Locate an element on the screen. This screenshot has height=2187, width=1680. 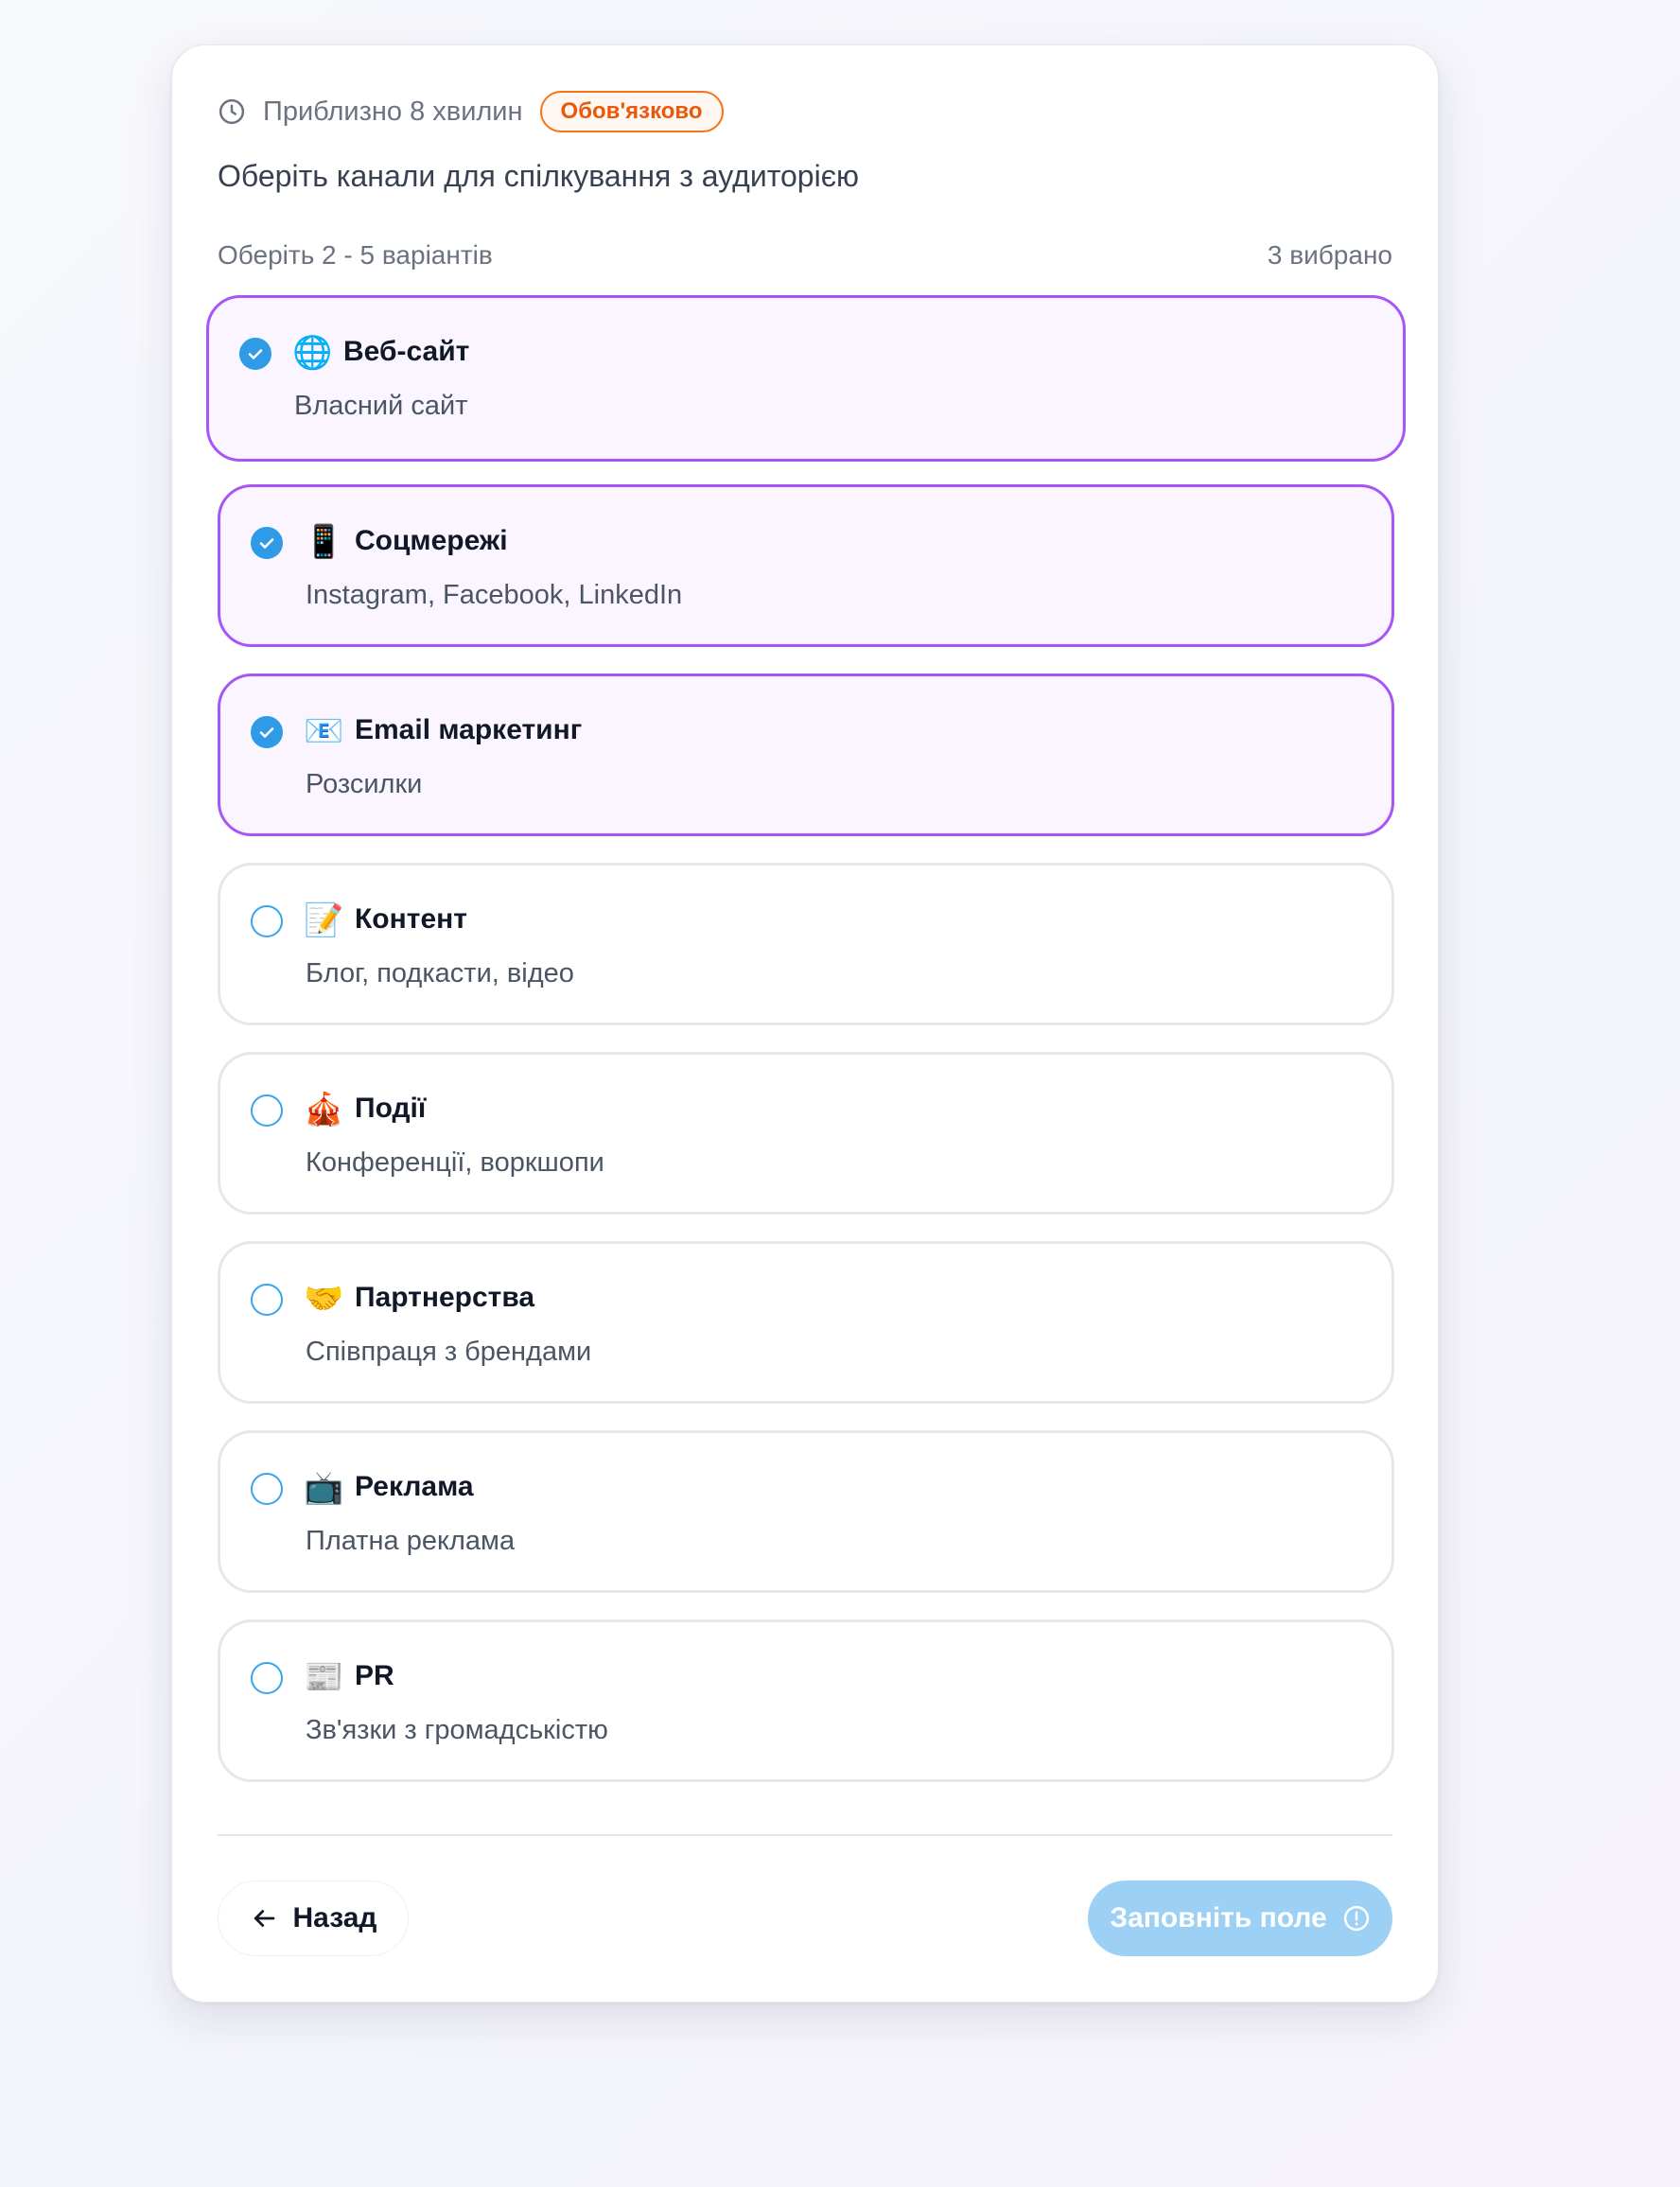
option-description: Блог, подкасти, відео is located at coordinates (440, 973).